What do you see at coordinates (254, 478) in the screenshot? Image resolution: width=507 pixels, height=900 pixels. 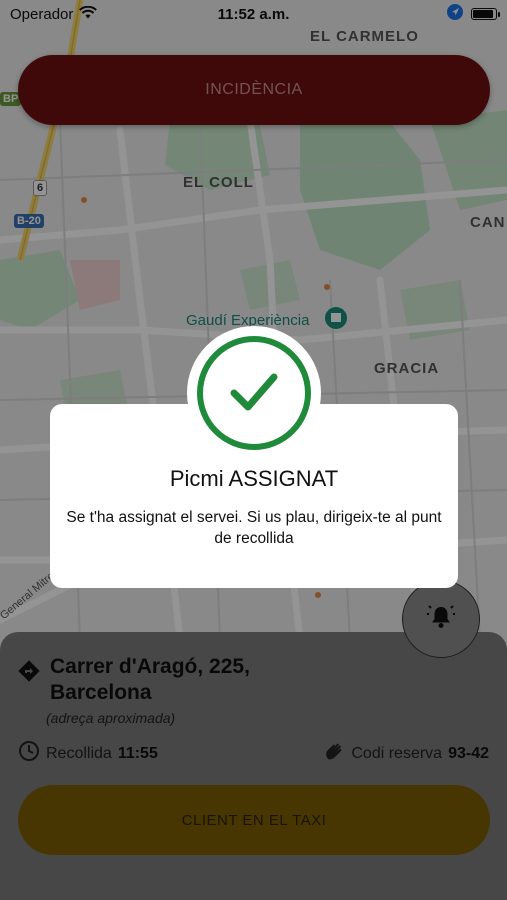 I see `dialog-title: Picmi ASSIGNAT` at bounding box center [254, 478].